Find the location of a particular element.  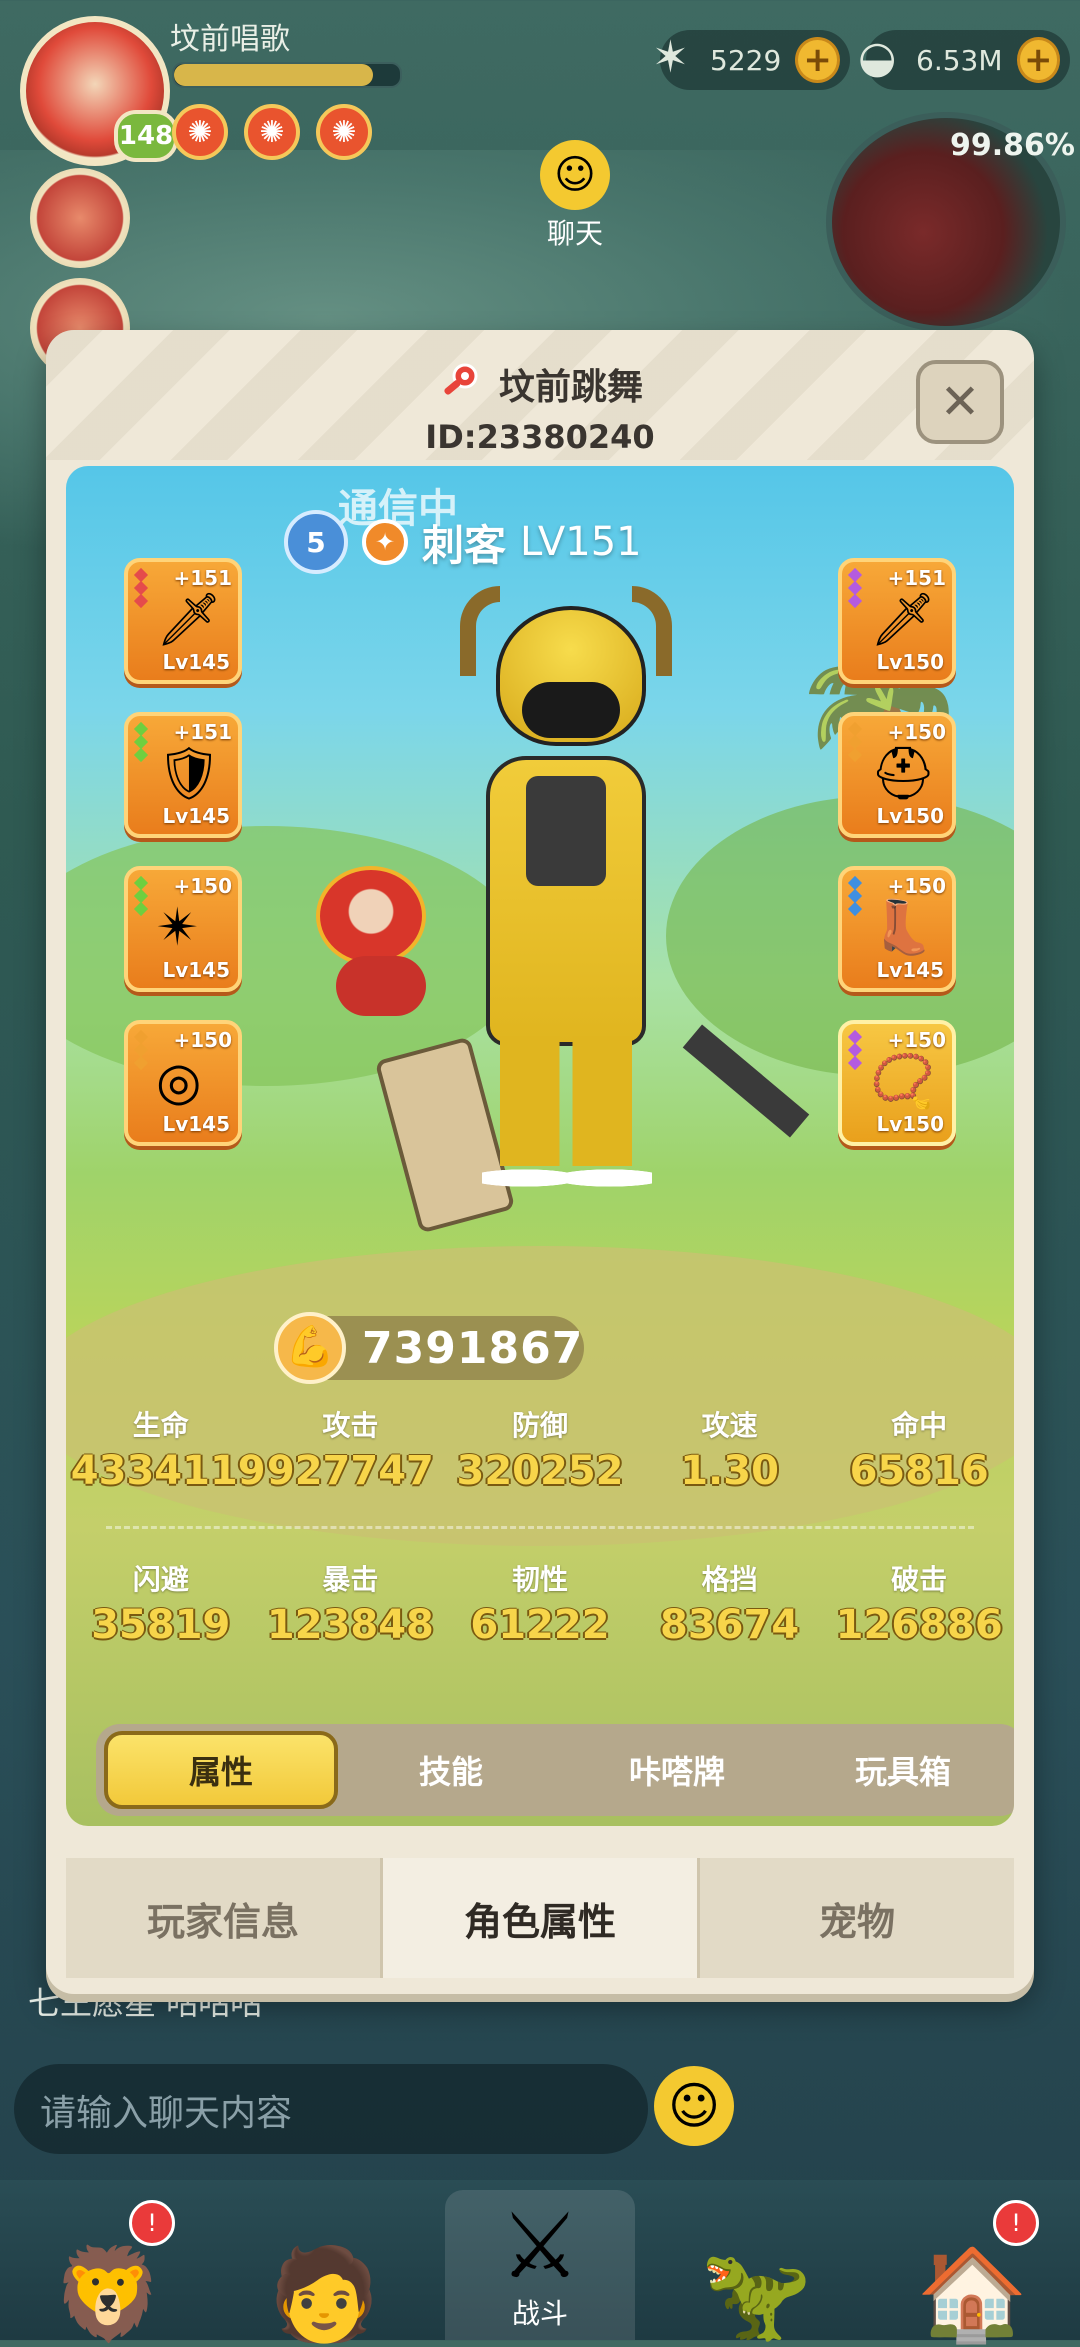

enhance-level: +151 is located at coordinates (202, 732).